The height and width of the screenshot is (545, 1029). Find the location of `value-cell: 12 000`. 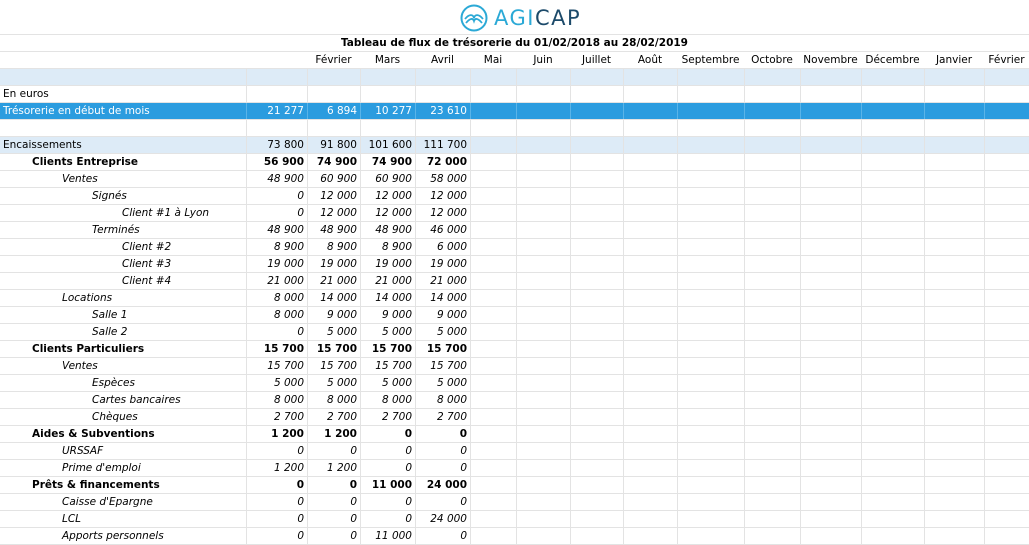

value-cell: 12 000 is located at coordinates (333, 196).